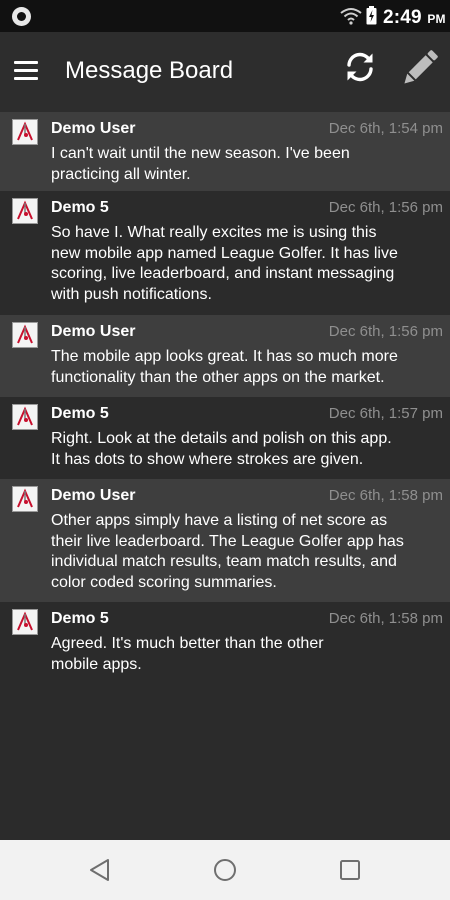 This screenshot has height=900, width=450. What do you see at coordinates (351, 16) in the screenshot?
I see `wifi-icon` at bounding box center [351, 16].